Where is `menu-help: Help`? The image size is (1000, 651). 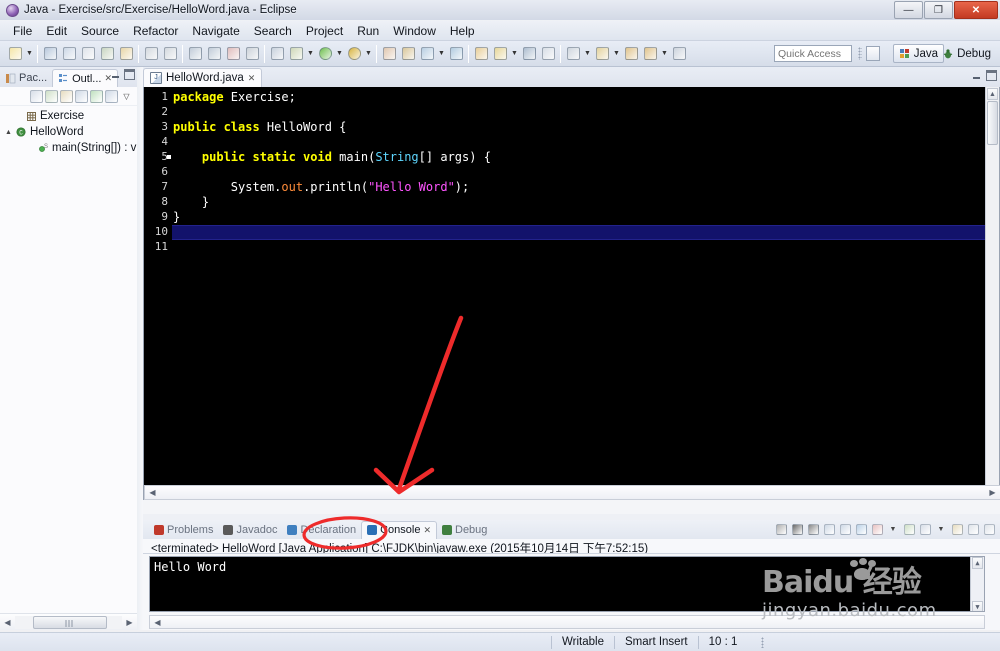 menu-help: Help is located at coordinates (462, 31).